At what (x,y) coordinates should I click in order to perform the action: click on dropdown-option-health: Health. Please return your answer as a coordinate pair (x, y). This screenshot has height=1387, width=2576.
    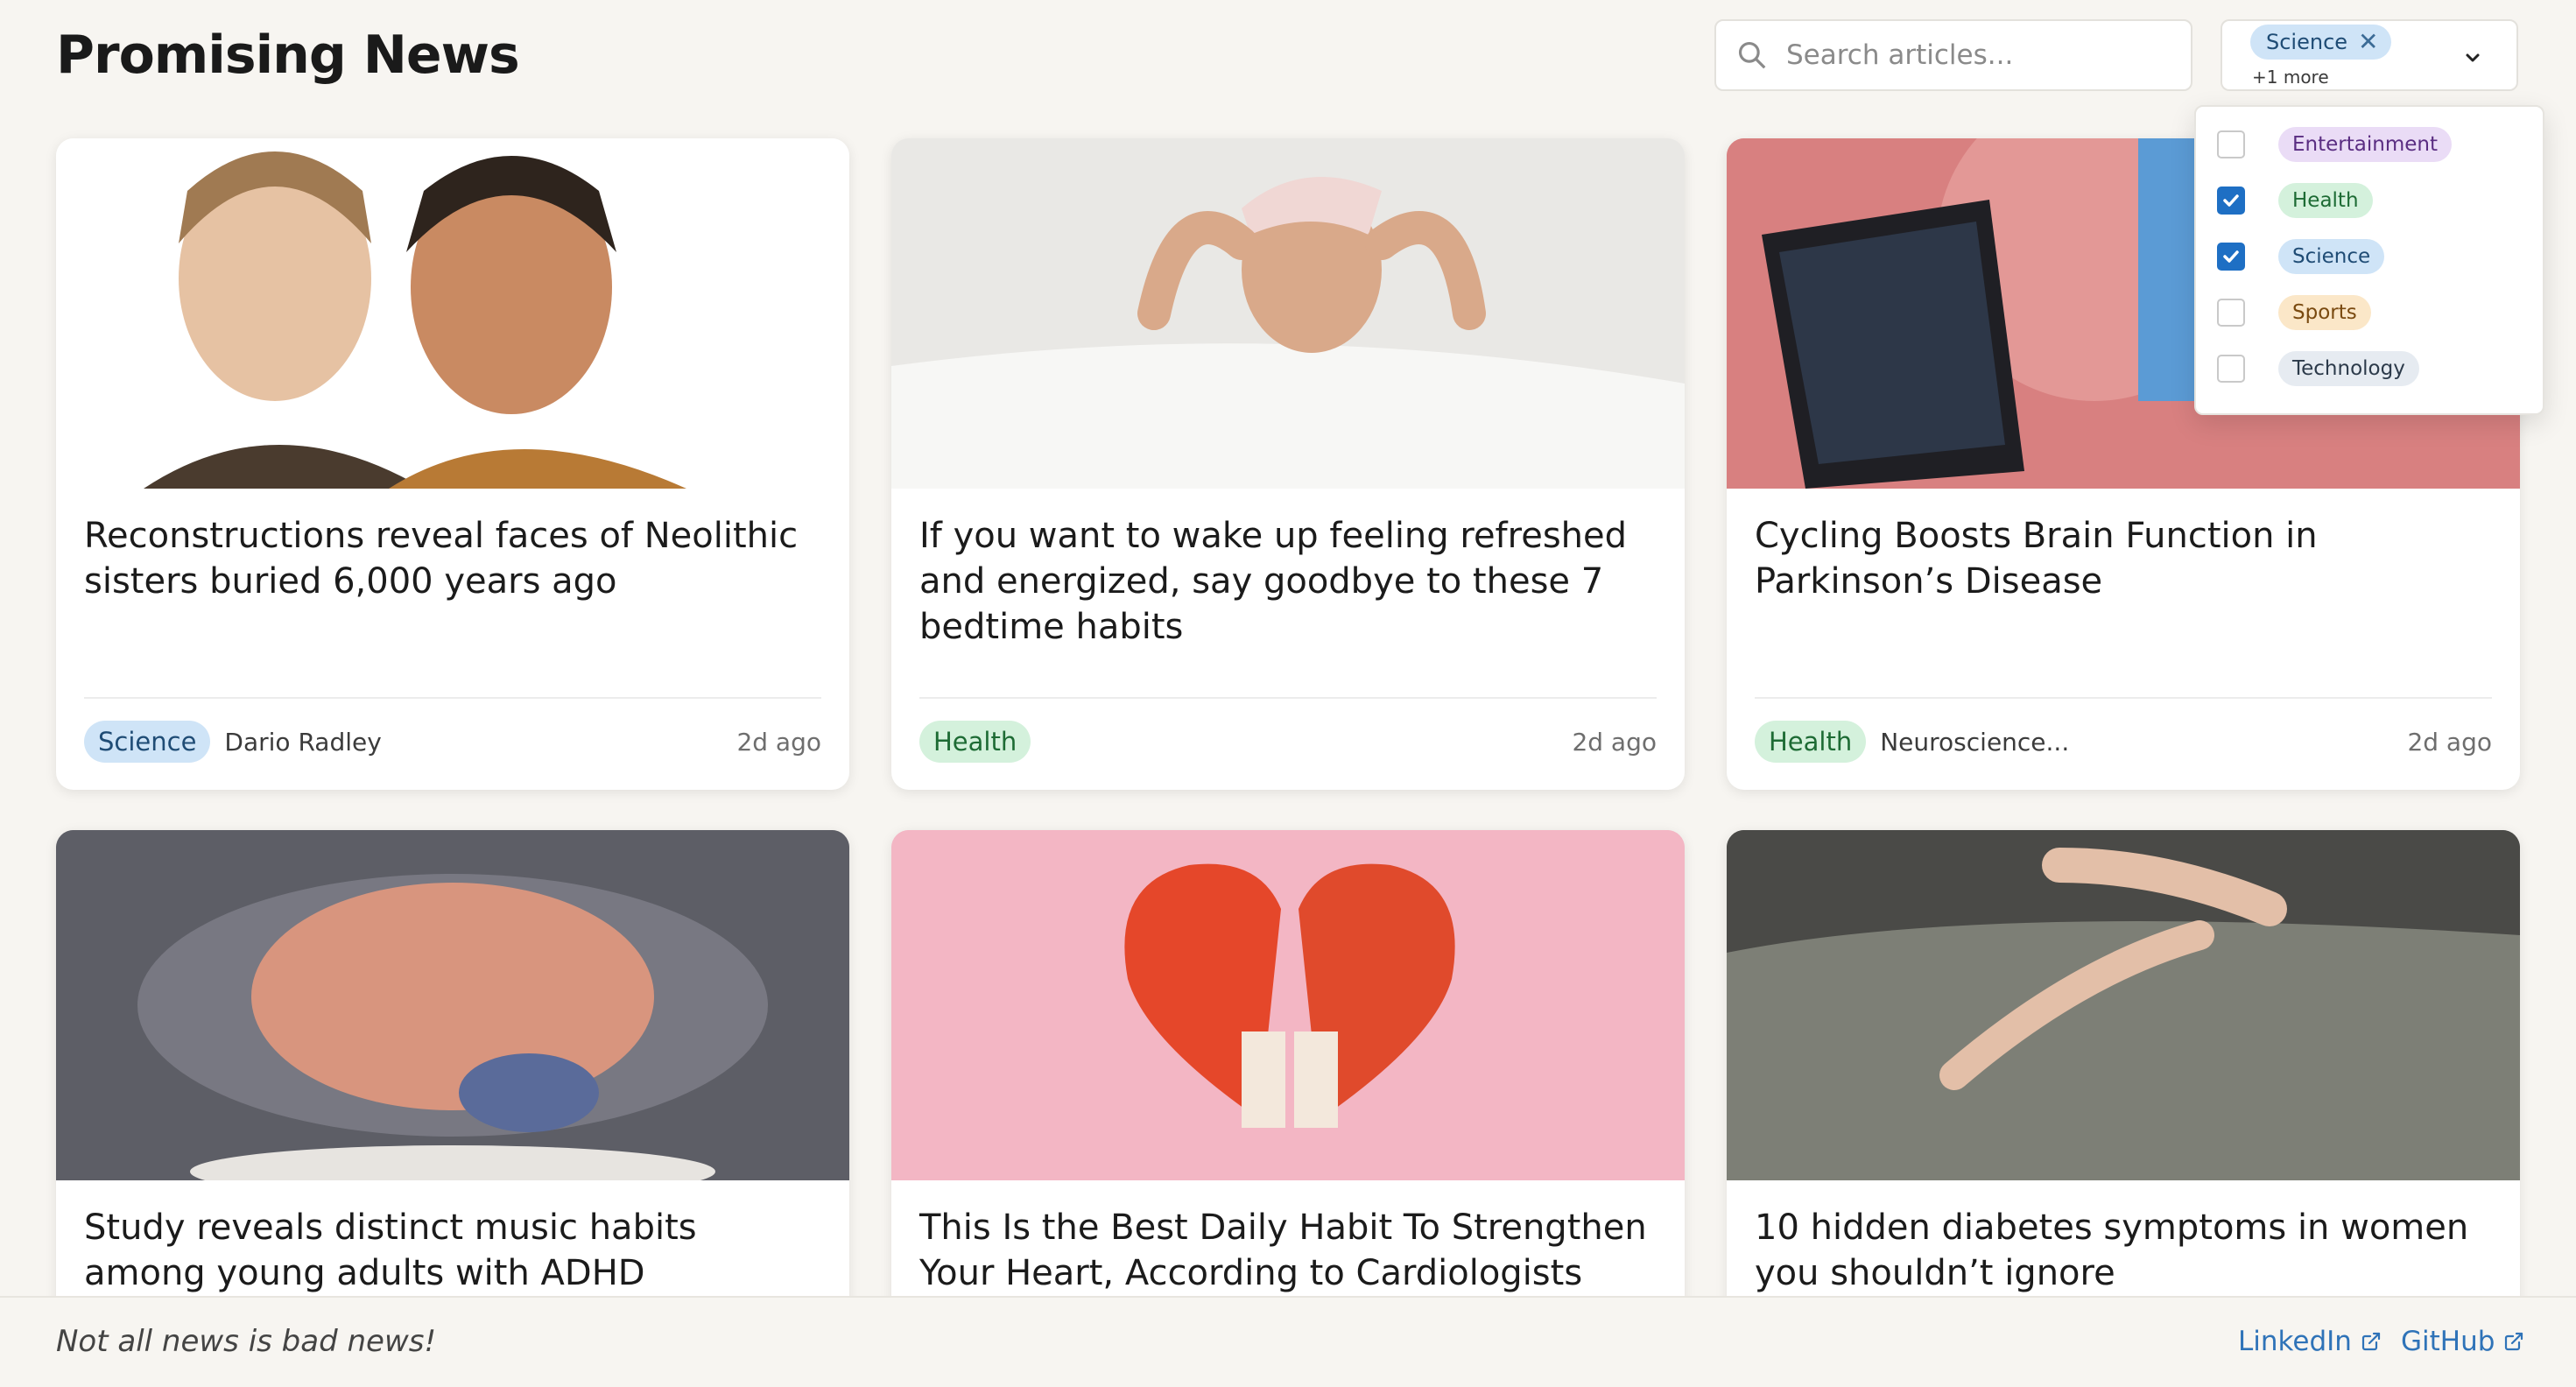
    Looking at the image, I should click on (2295, 200).